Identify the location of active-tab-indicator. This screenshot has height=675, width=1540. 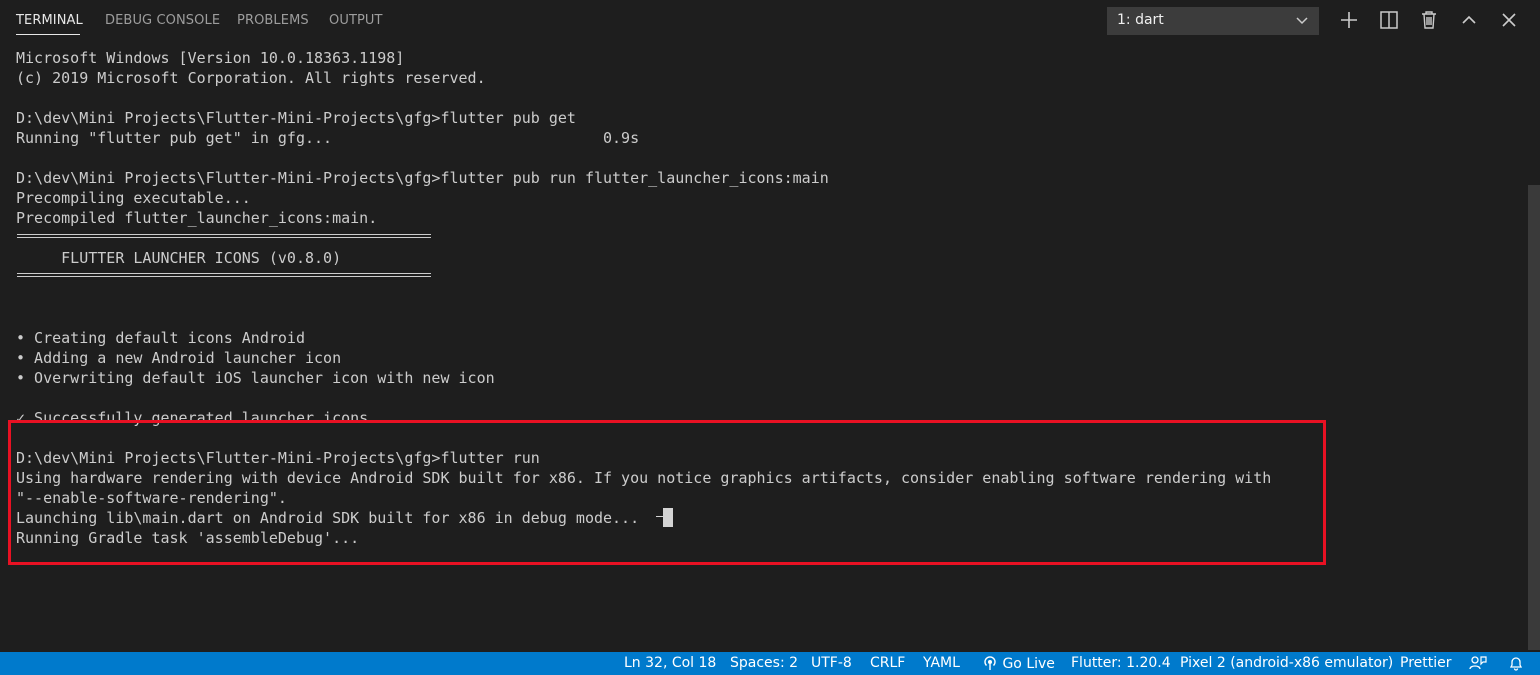
(48, 34).